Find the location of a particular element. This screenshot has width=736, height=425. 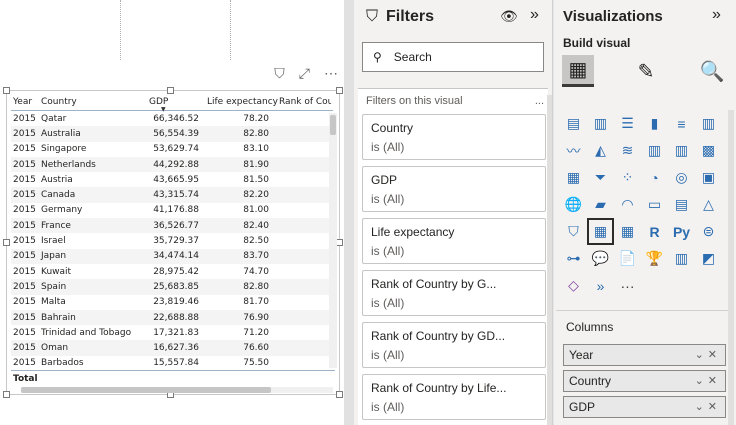

decomposition-tree-icon: ⊶ is located at coordinates (573, 258).